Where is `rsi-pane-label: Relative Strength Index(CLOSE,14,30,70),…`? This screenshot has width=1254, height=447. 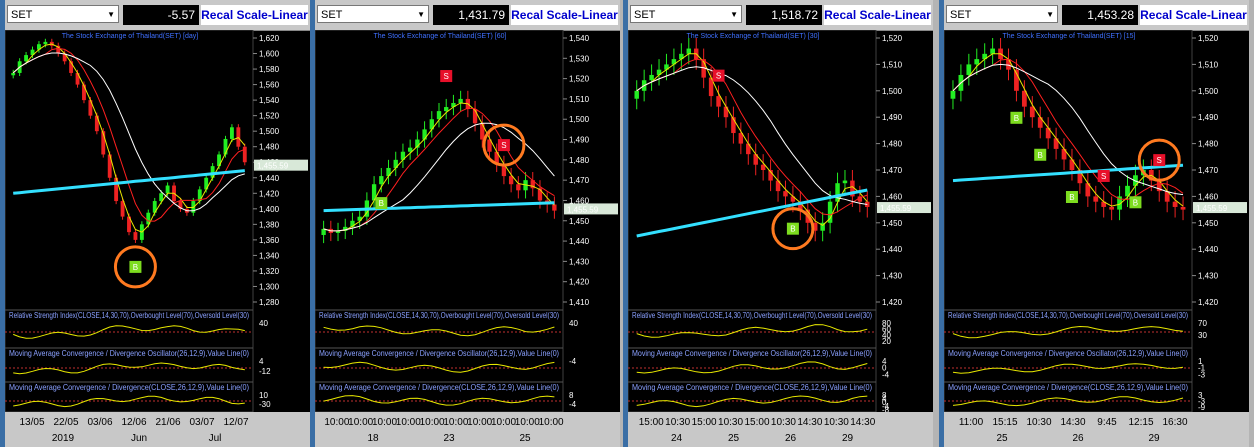 rsi-pane-label: Relative Strength Index(CLOSE,14,30,70),… is located at coordinates (1068, 315).